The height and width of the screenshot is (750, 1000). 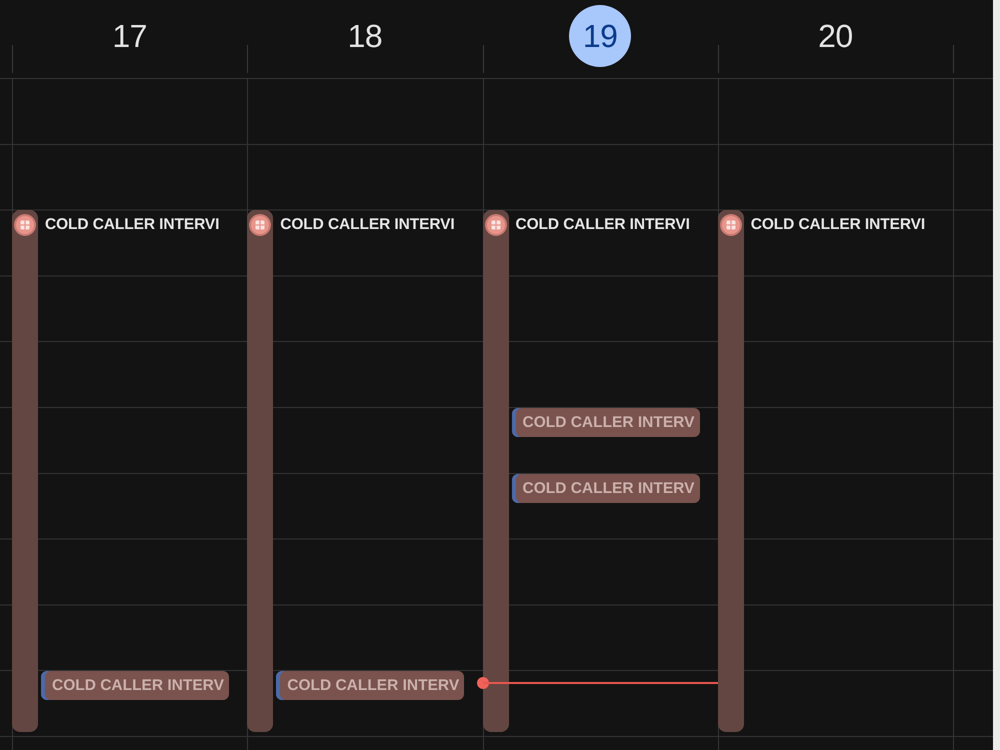 What do you see at coordinates (835, 36) in the screenshot?
I see `day-number: 20` at bounding box center [835, 36].